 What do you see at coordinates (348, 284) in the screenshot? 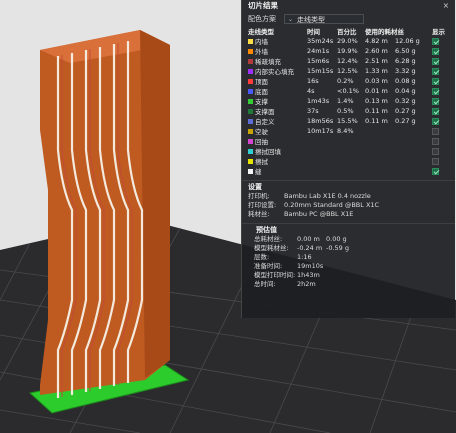
I see `total-time-row: 总时间: 2h2m` at bounding box center [348, 284].